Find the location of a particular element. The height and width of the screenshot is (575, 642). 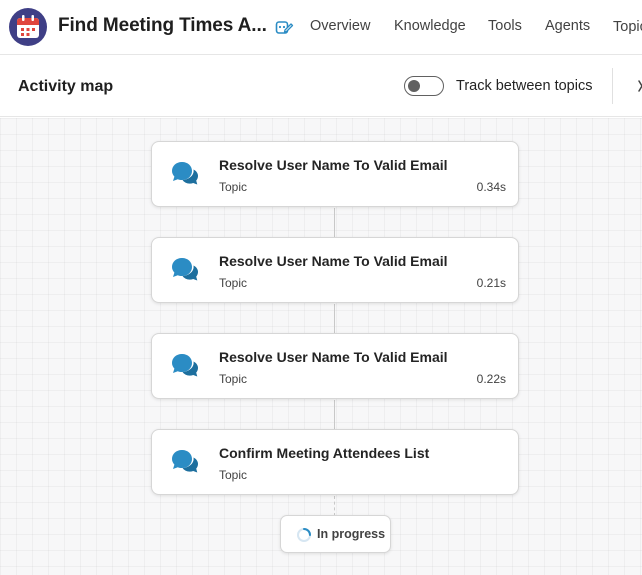

activity-card: Confirm Meeting Attendees List Topic is located at coordinates (335, 462).